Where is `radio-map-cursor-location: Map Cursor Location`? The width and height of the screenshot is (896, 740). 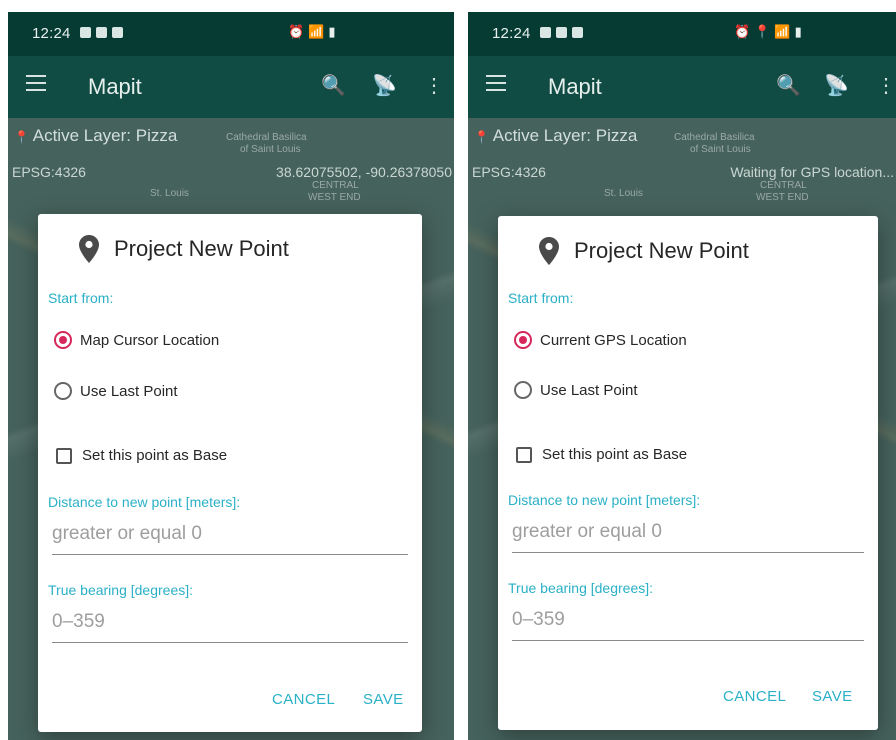 radio-map-cursor-location: Map Cursor Location is located at coordinates (136, 340).